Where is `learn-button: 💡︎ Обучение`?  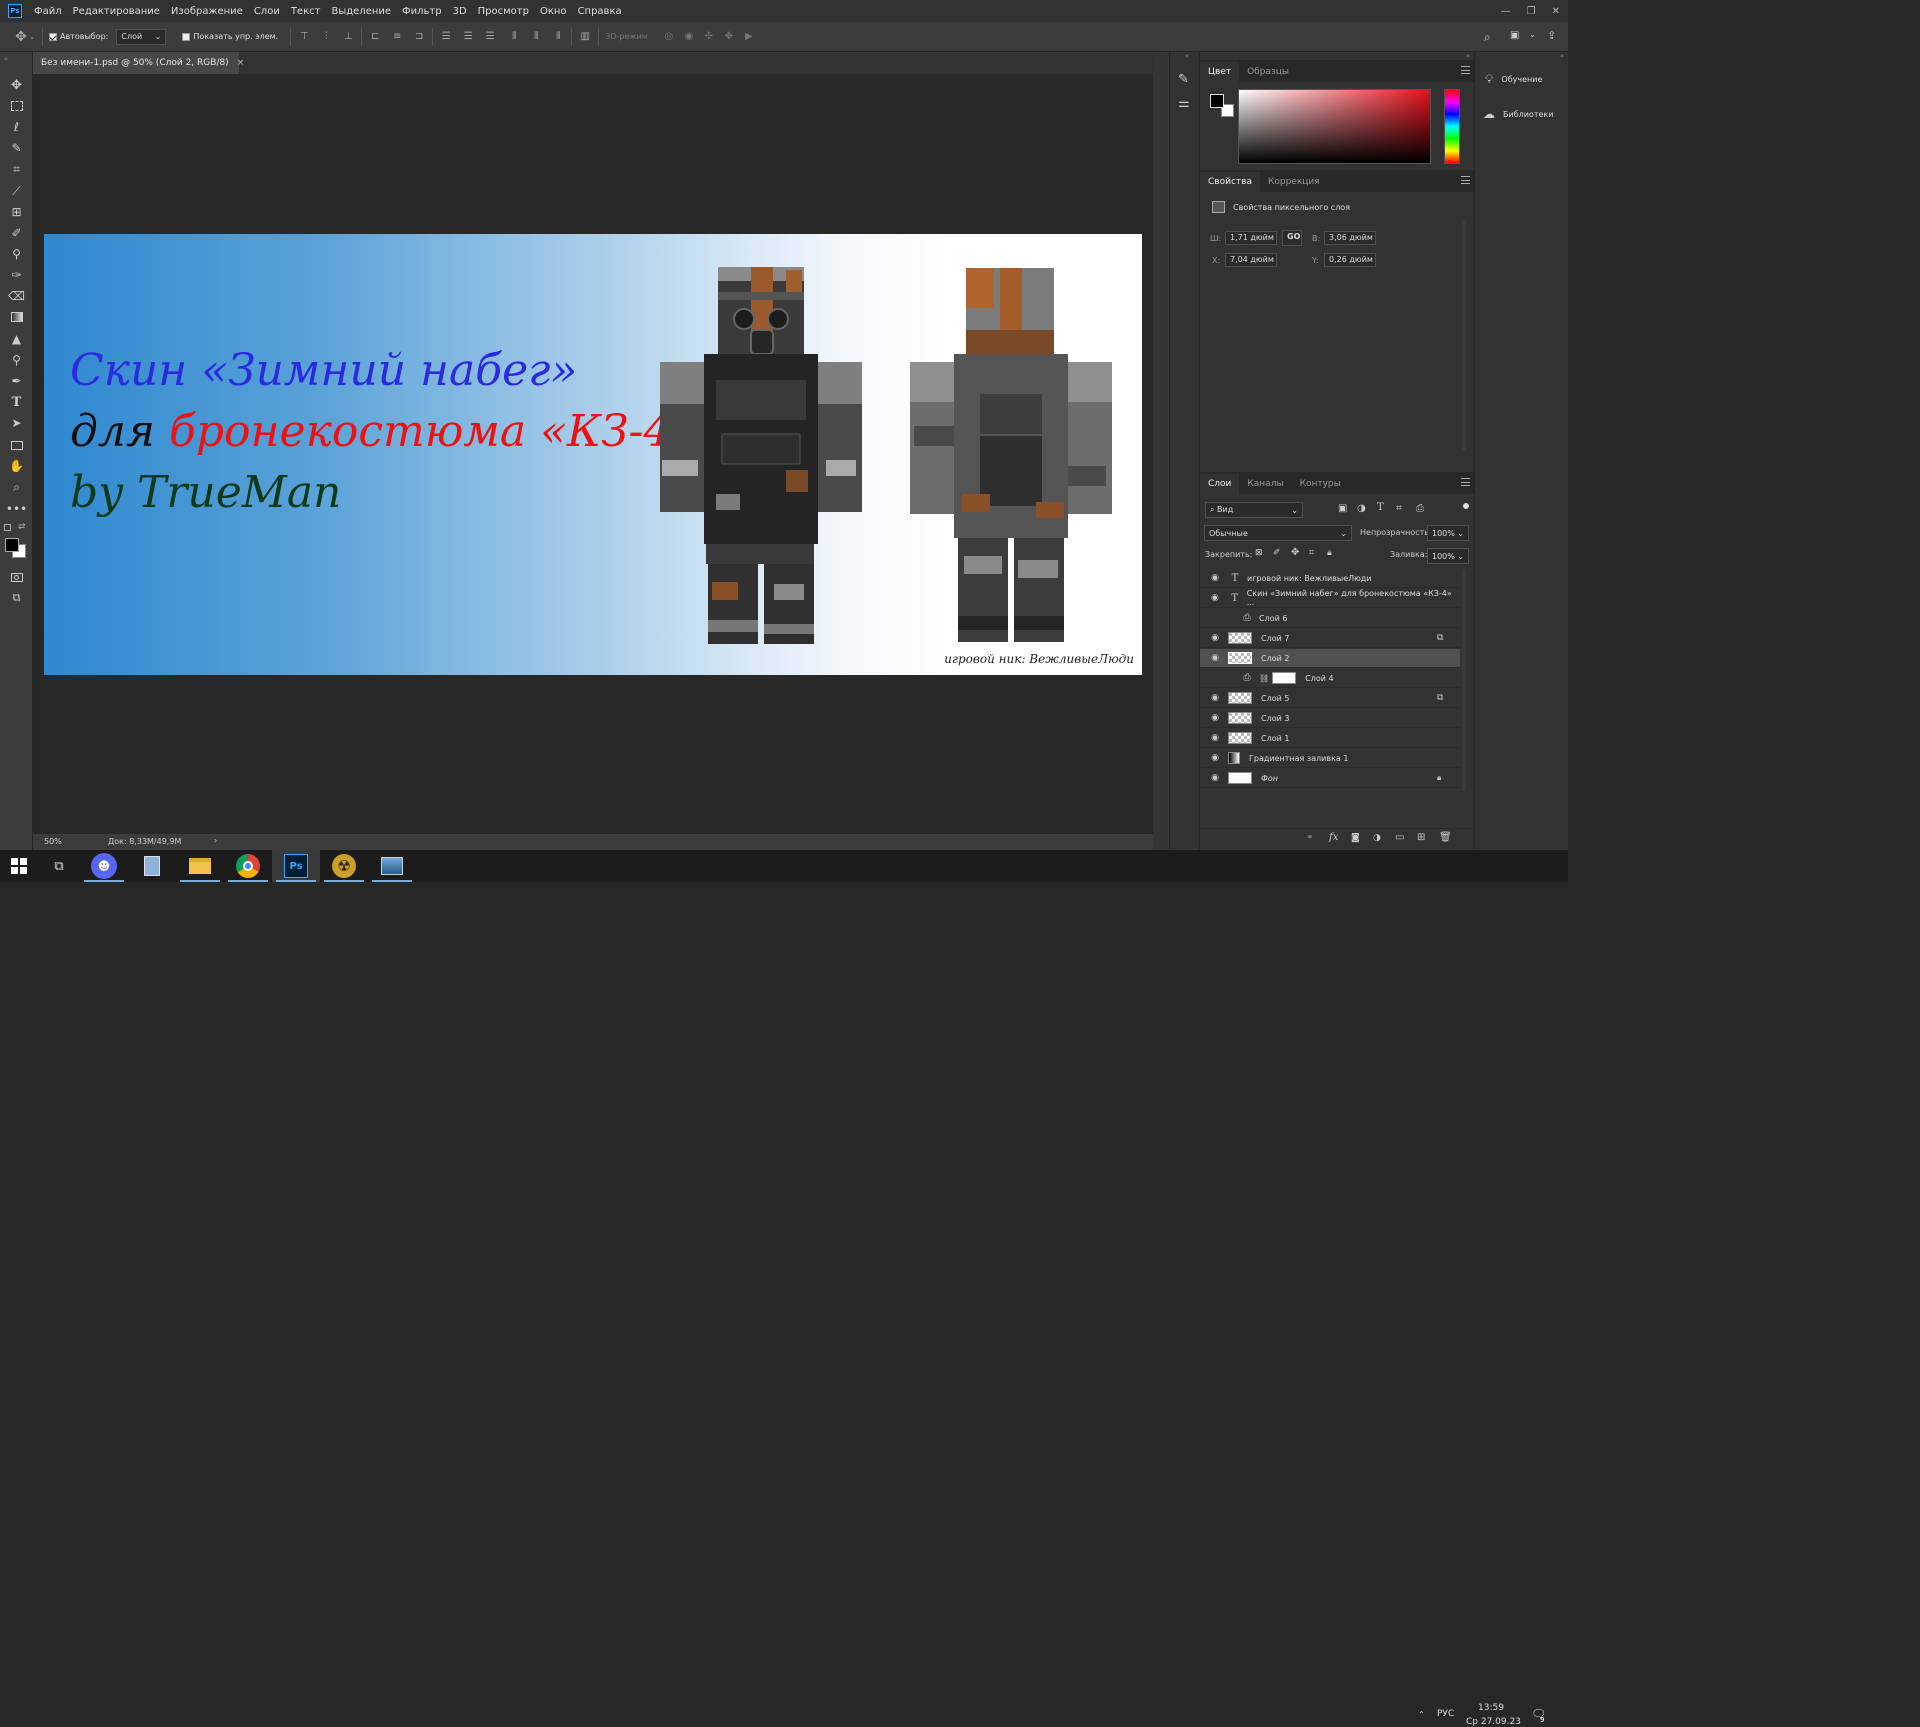 learn-button: 💡︎ Обучение is located at coordinates (1513, 79).